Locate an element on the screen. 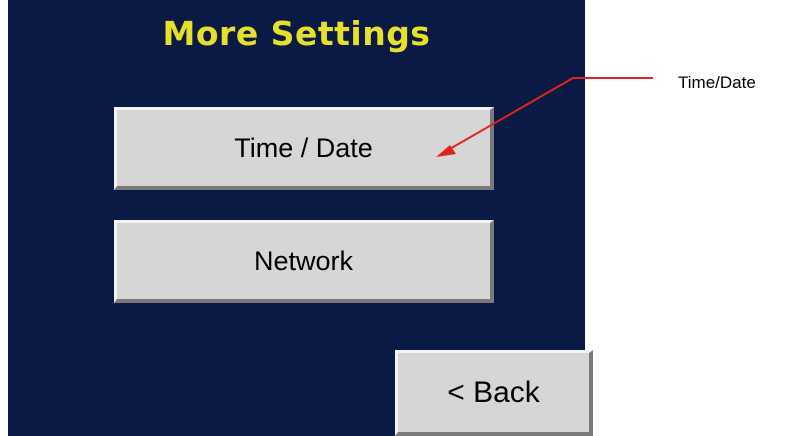 The image size is (802, 436). back-button-label: < Back is located at coordinates (493, 392).